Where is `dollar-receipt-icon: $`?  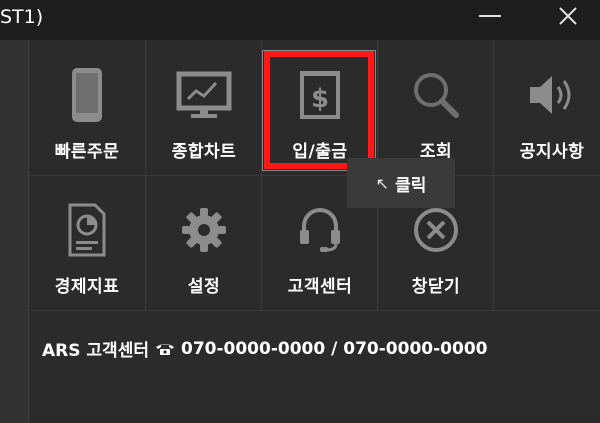
dollar-receipt-icon: $ is located at coordinates (320, 95).